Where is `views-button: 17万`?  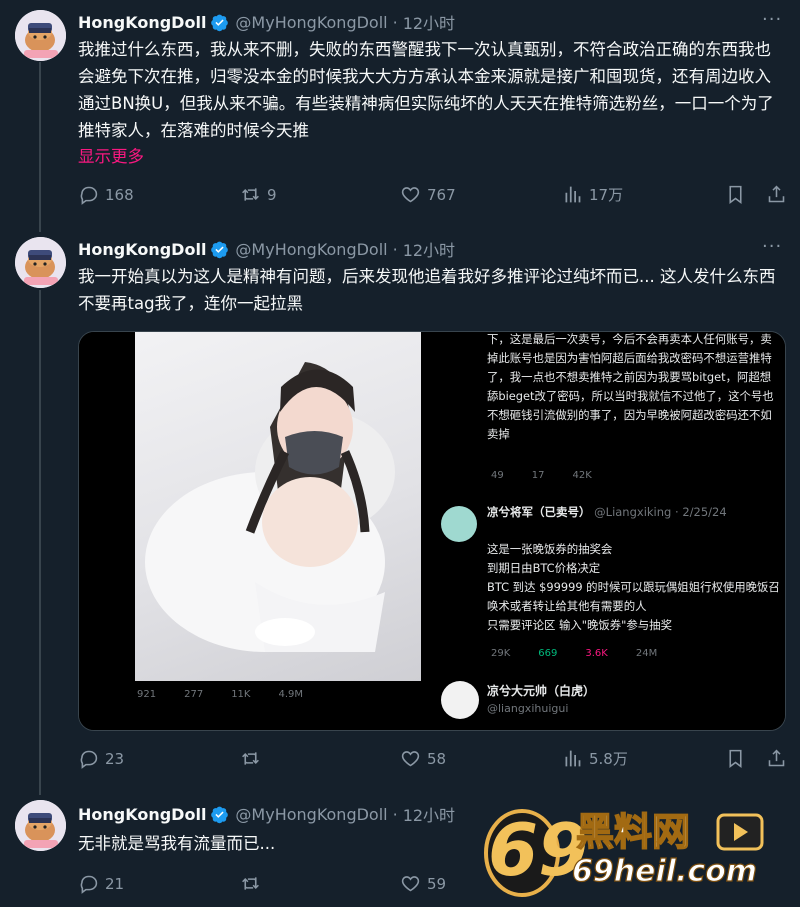 views-button: 17万 is located at coordinates (592, 194).